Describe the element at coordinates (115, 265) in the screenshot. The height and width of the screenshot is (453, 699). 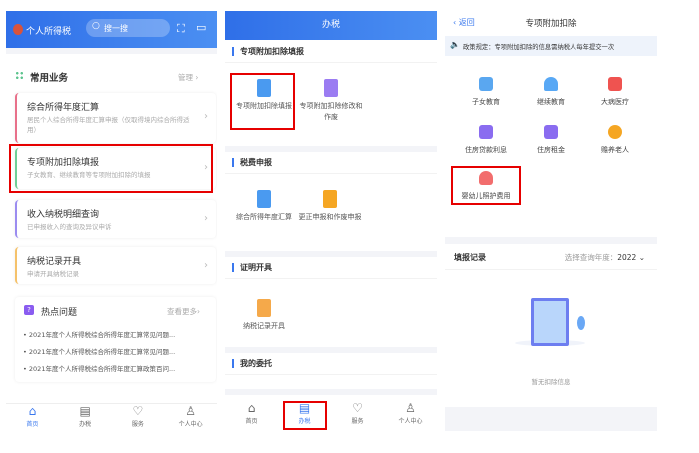
I see `card-tax-record: 纳税记录开具 申请开具纳税记录 ›` at that location.